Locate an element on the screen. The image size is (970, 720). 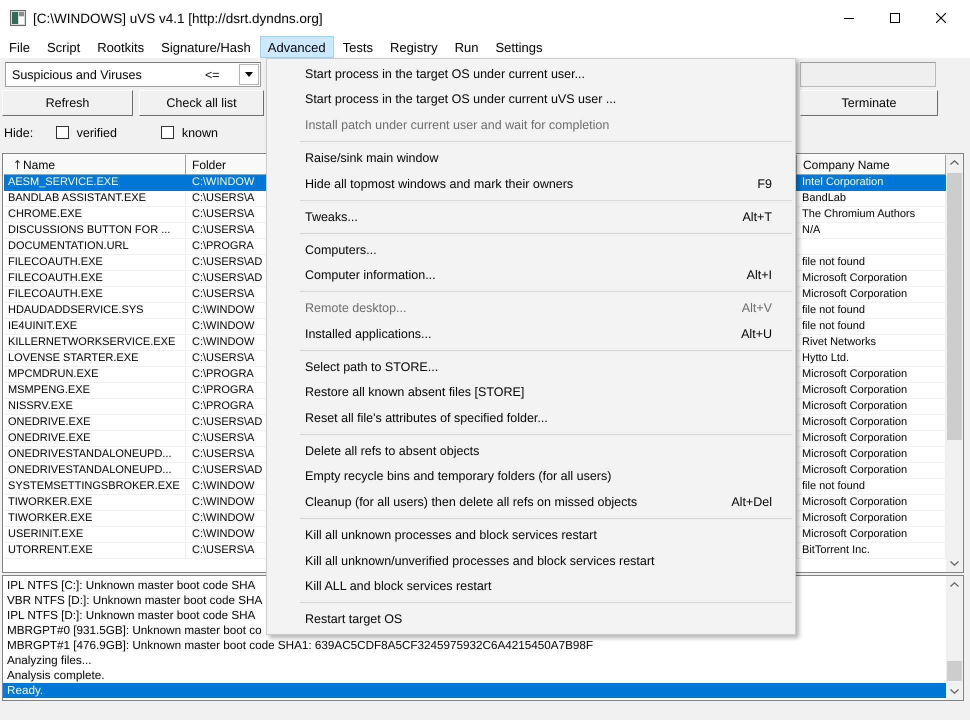
log-line: MBRGPT#0 [931.5GB]: Unknown master boot co is located at coordinates (132, 630).